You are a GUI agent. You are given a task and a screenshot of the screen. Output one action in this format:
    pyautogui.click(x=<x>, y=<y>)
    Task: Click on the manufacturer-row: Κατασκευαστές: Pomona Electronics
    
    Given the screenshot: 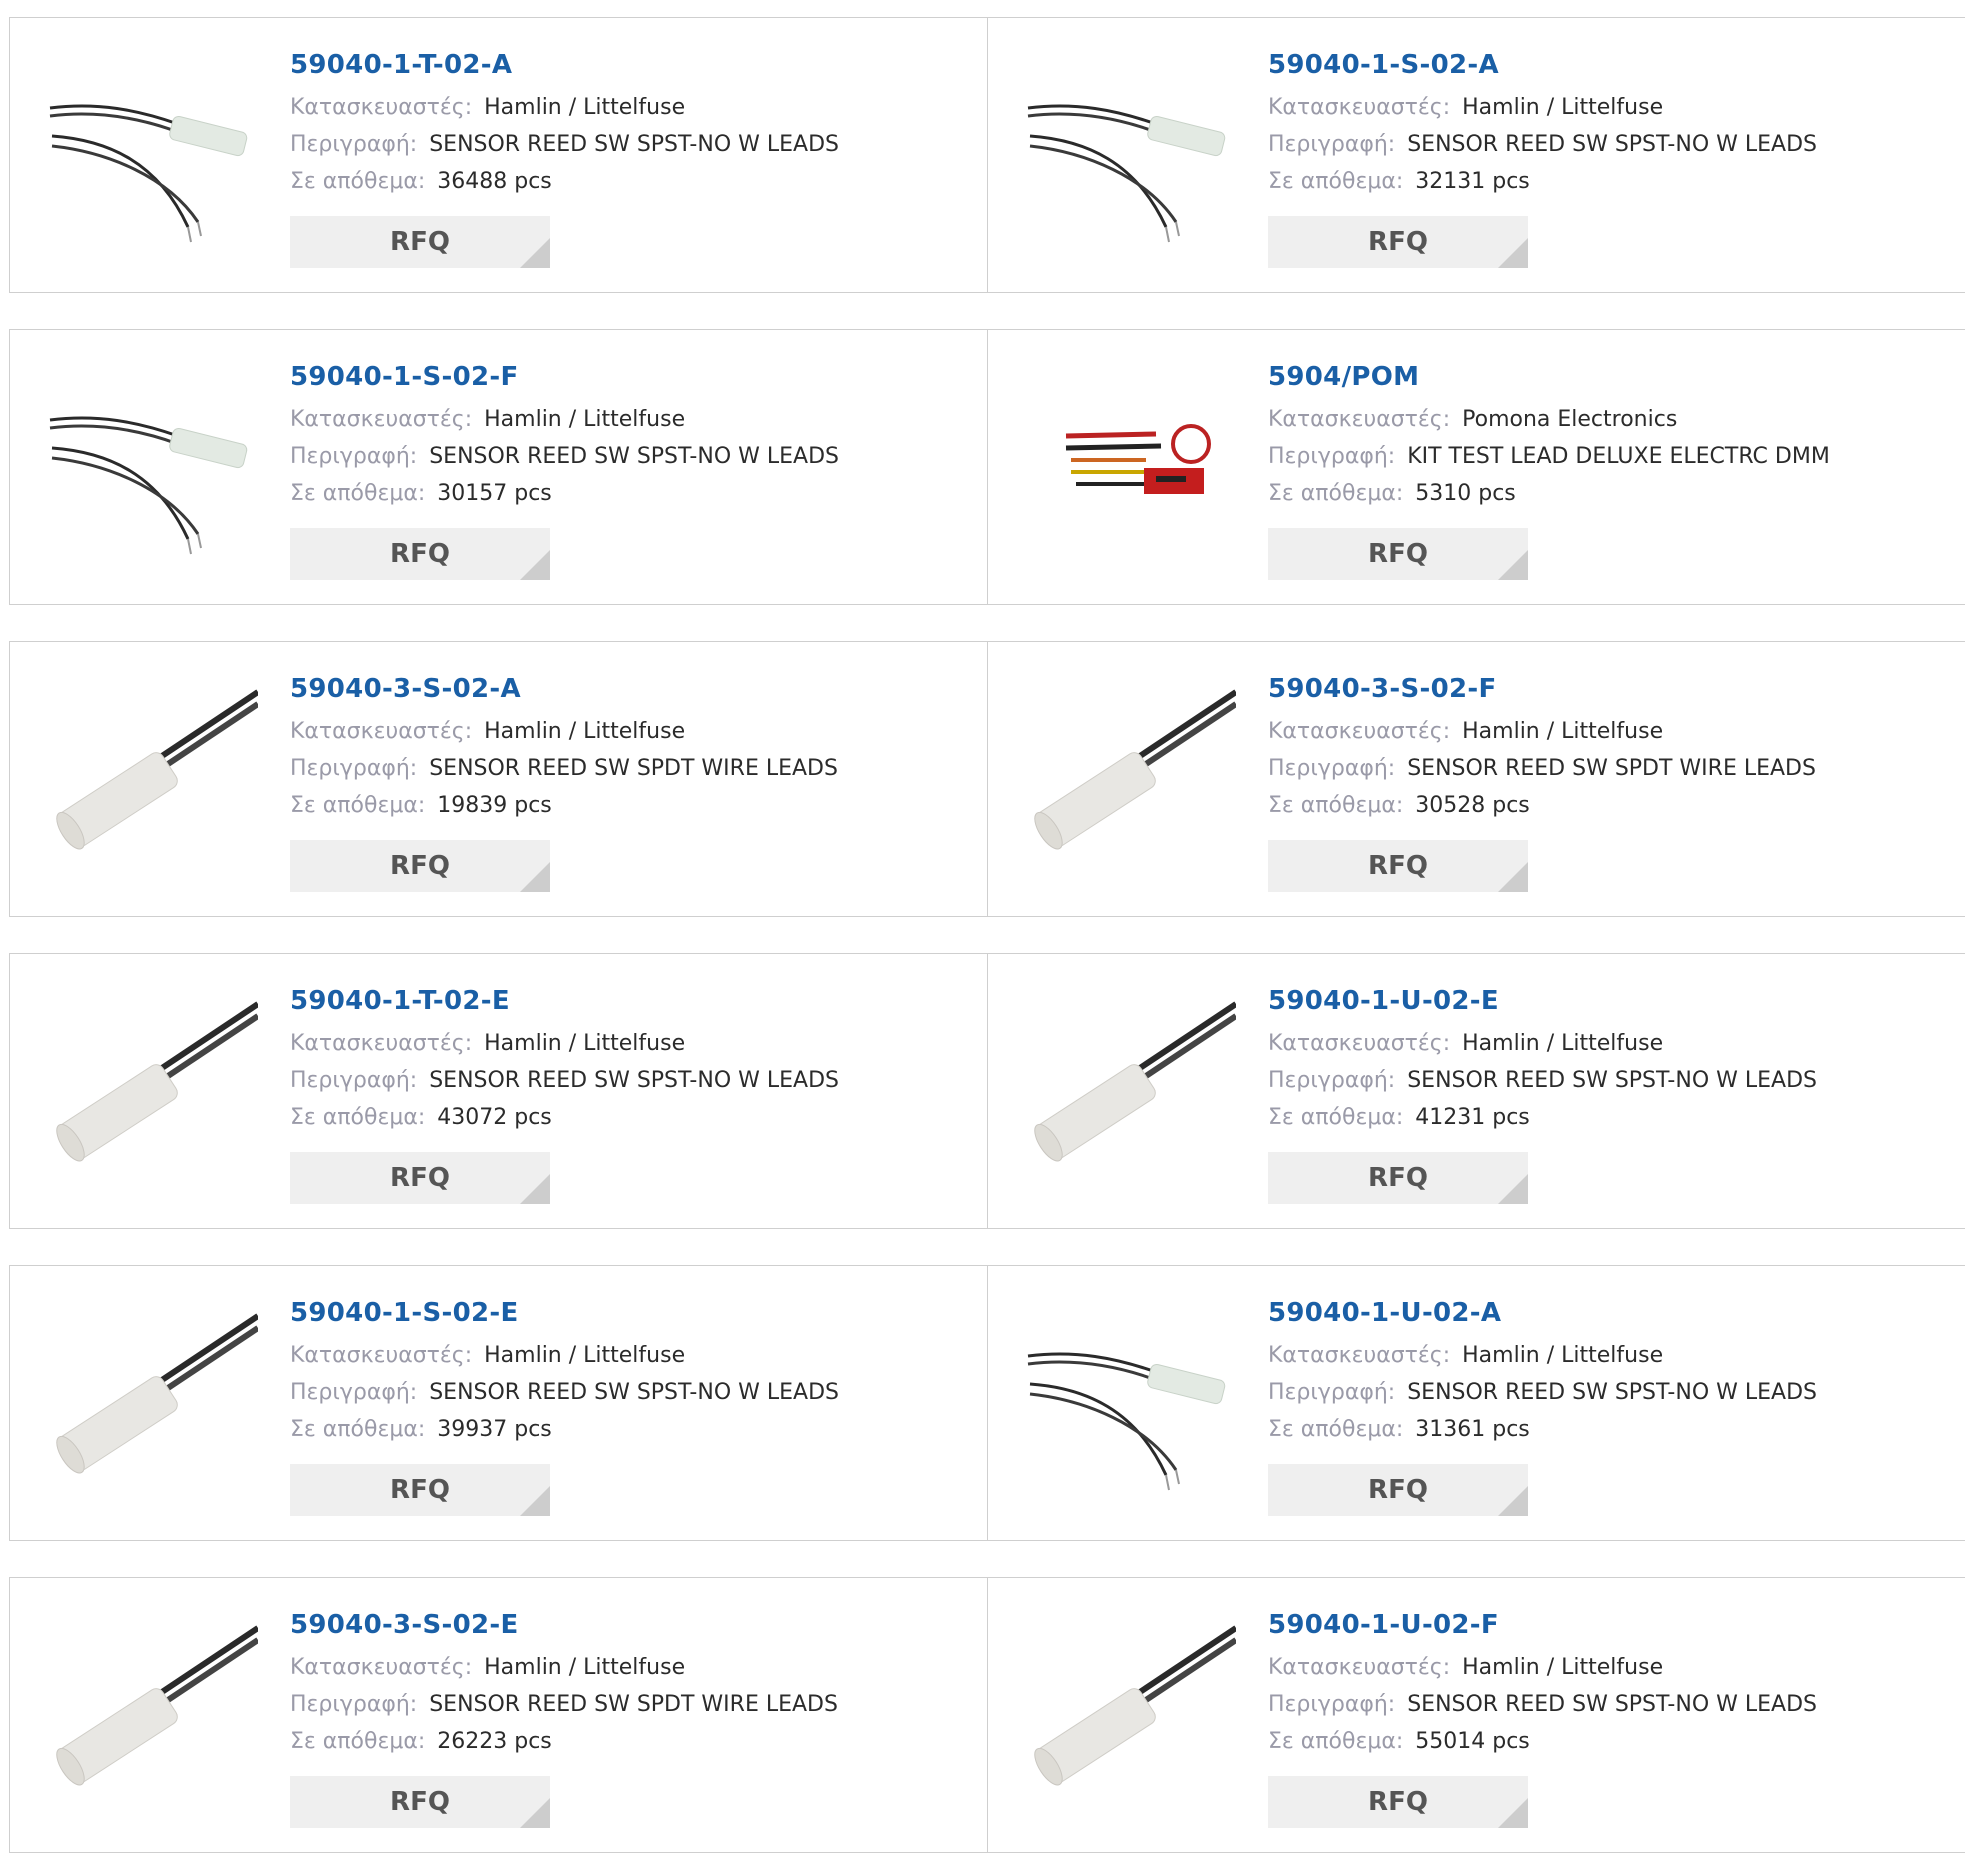 What is the action you would take?
    pyautogui.click(x=1549, y=419)
    